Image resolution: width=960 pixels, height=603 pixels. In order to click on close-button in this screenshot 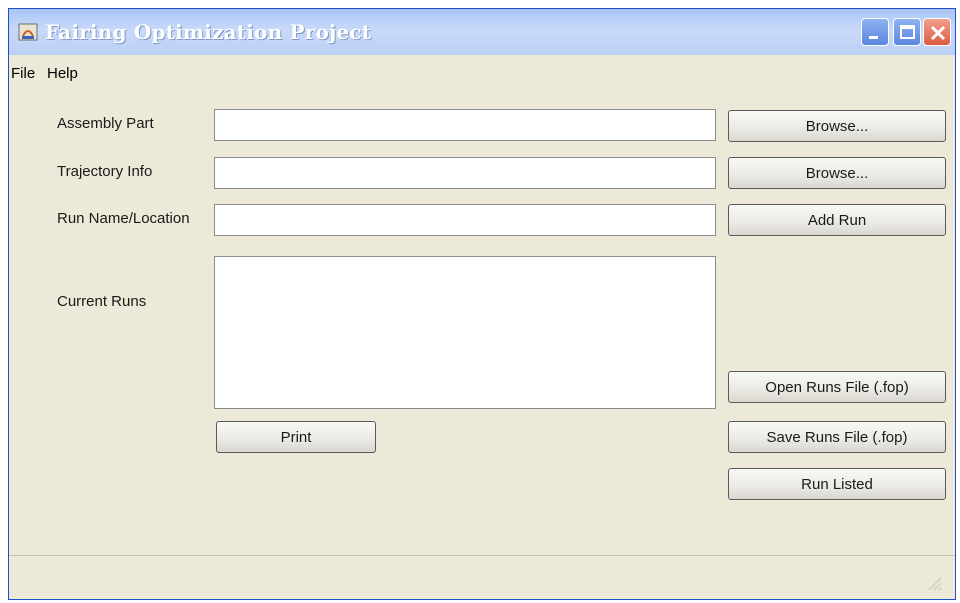, I will do `click(937, 32)`.